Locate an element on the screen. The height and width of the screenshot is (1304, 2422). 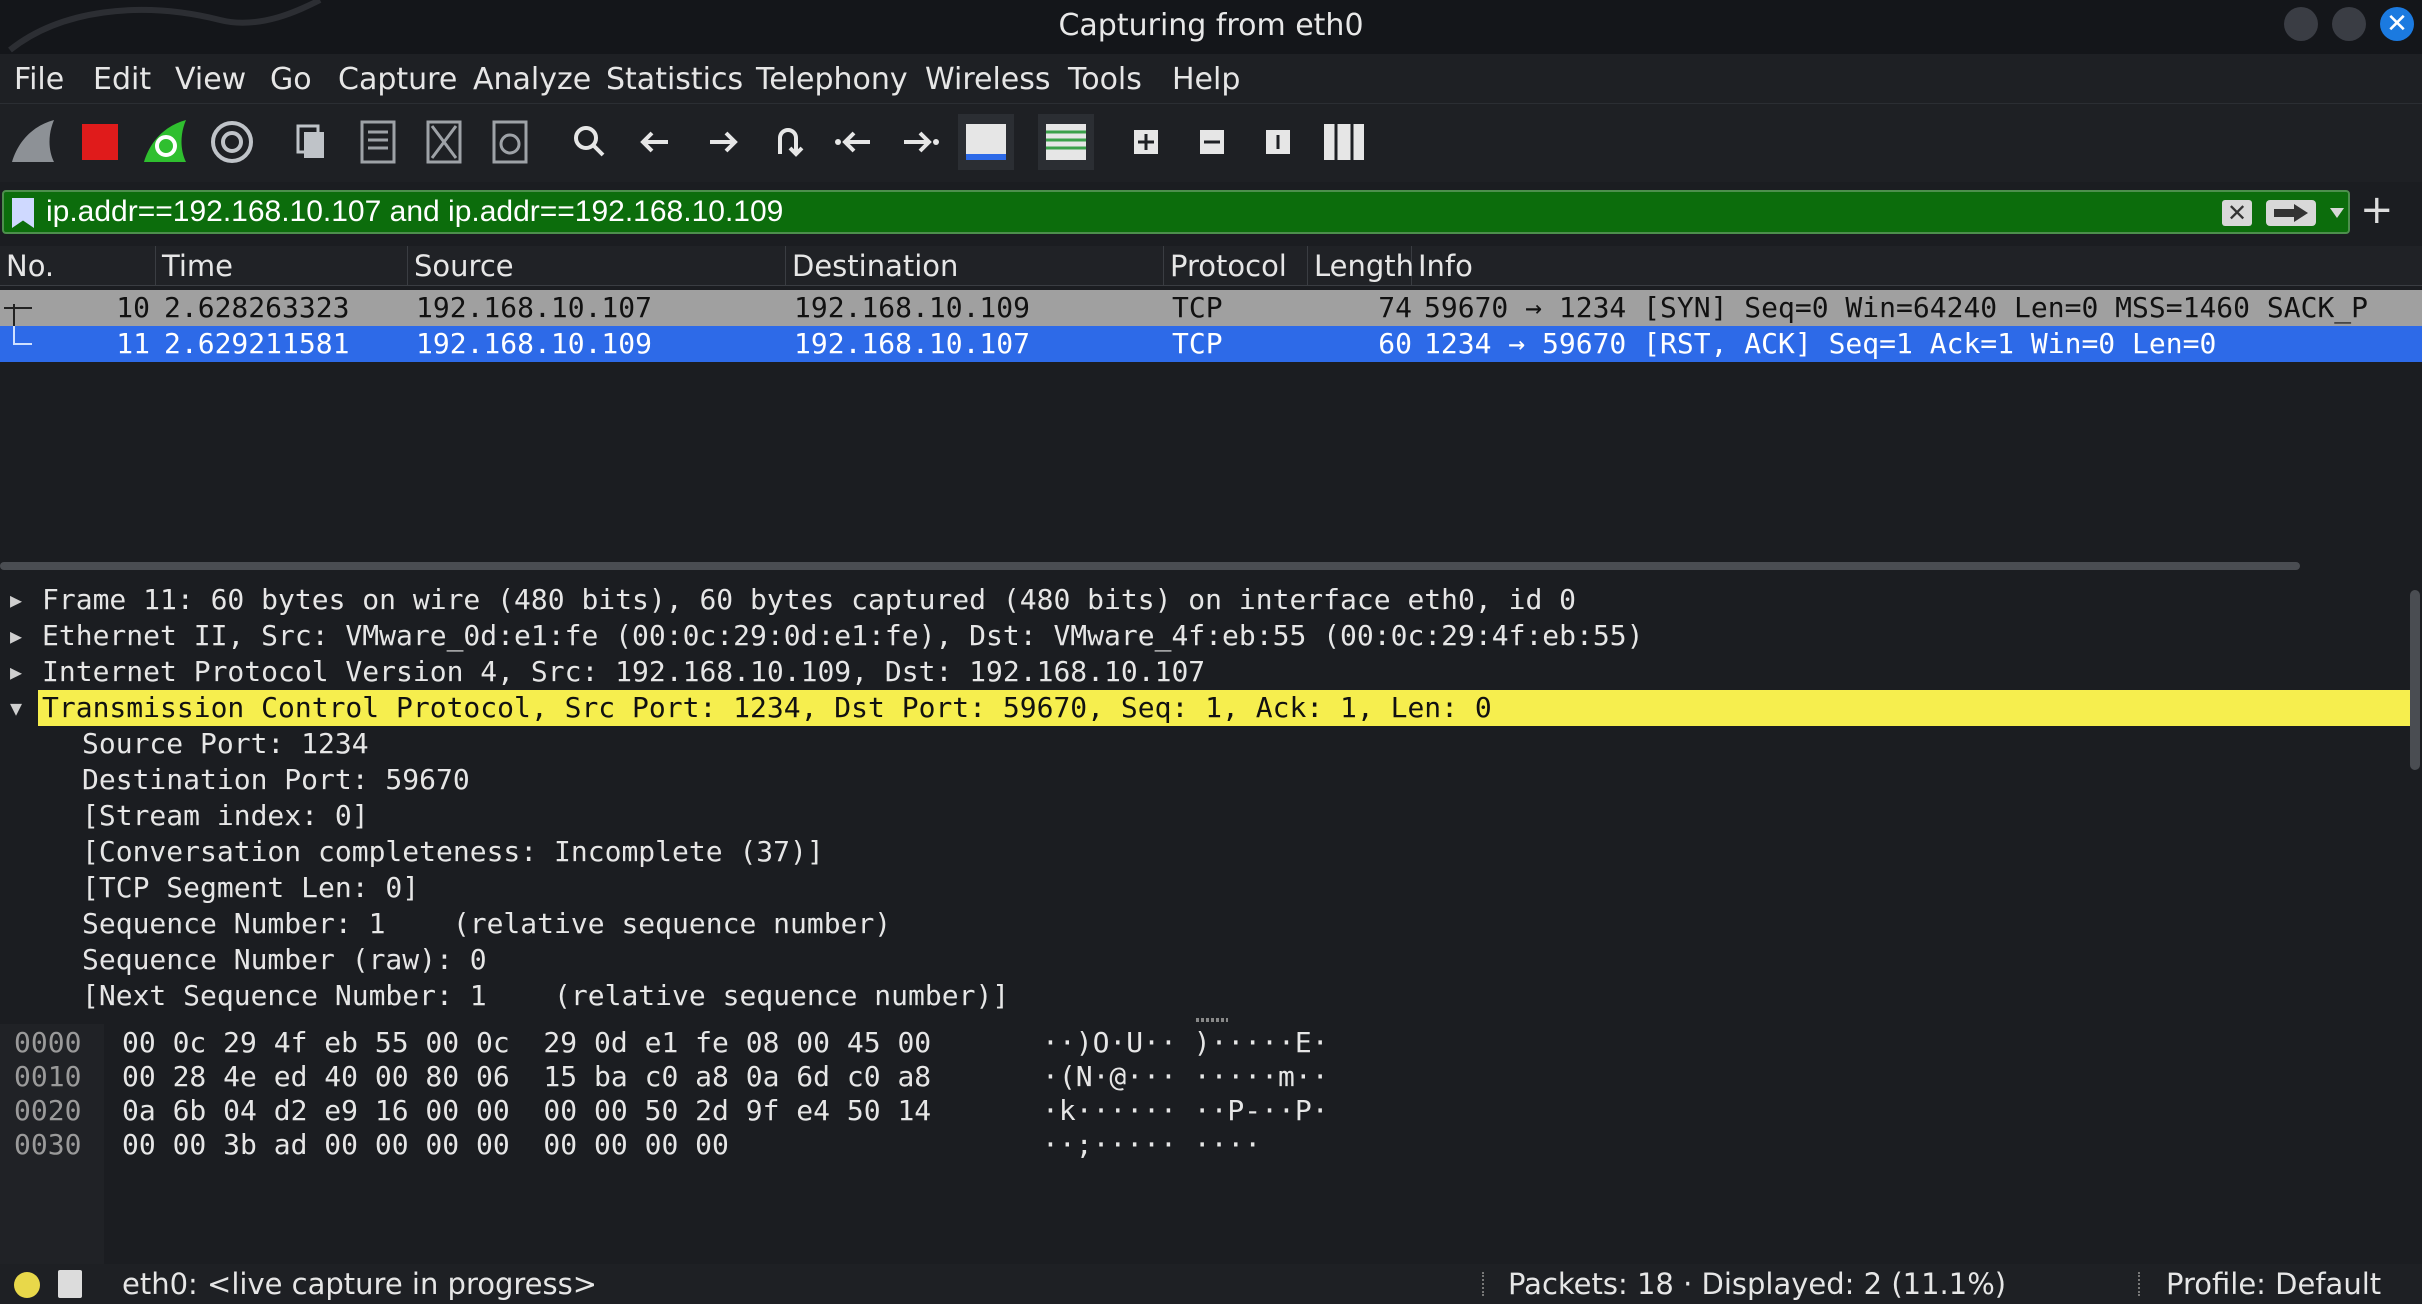
tcp-field: Destination Port: 59670 is located at coordinates (276, 780).